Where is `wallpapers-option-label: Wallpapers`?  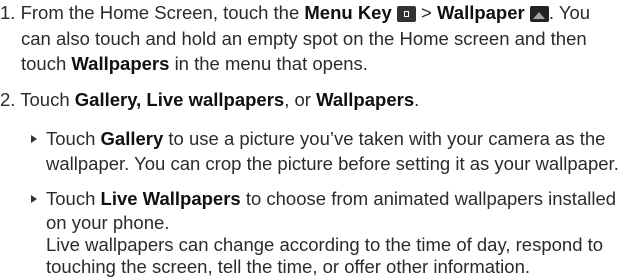 wallpapers-option-label: Wallpapers is located at coordinates (365, 99).